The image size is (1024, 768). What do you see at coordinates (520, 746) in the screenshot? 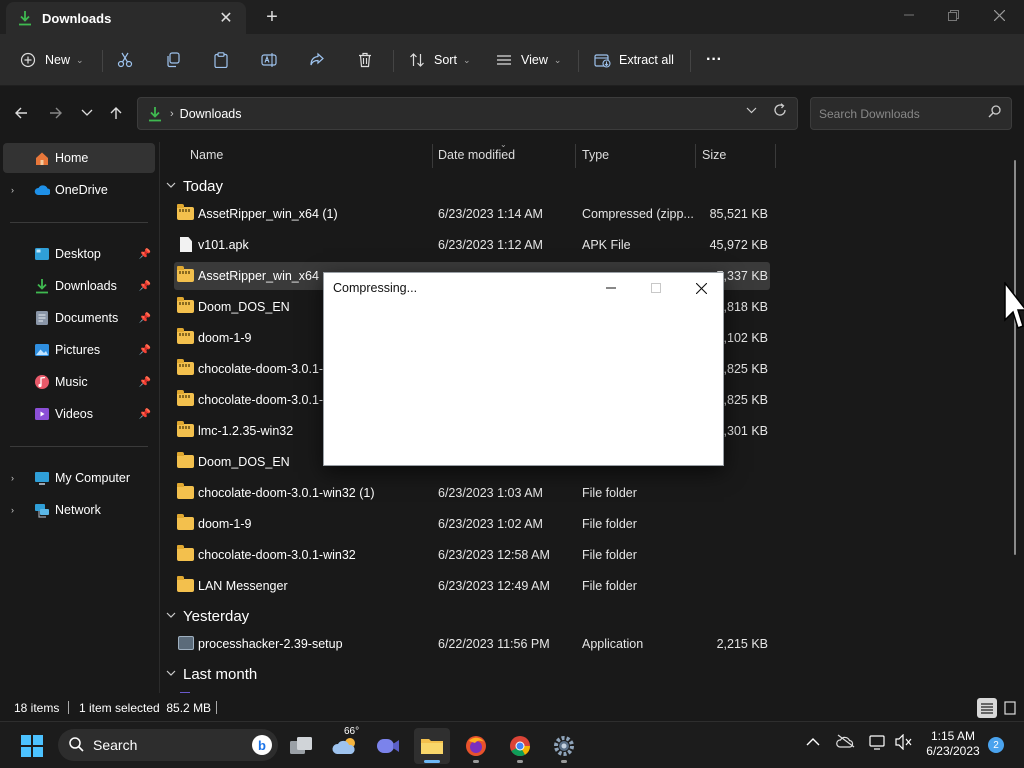
I see `chrome-button` at bounding box center [520, 746].